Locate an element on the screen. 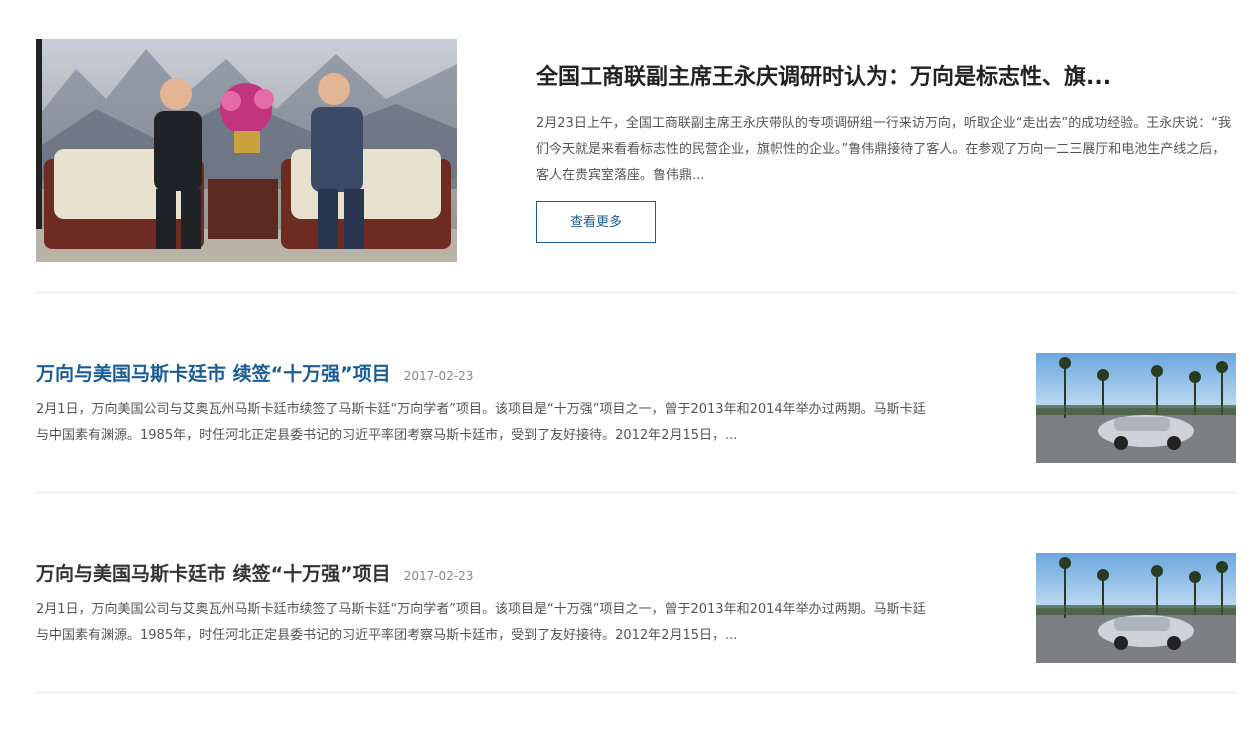 Image resolution: width=1250 pixels, height=730 pixels. meeting-photo is located at coordinates (246, 150).